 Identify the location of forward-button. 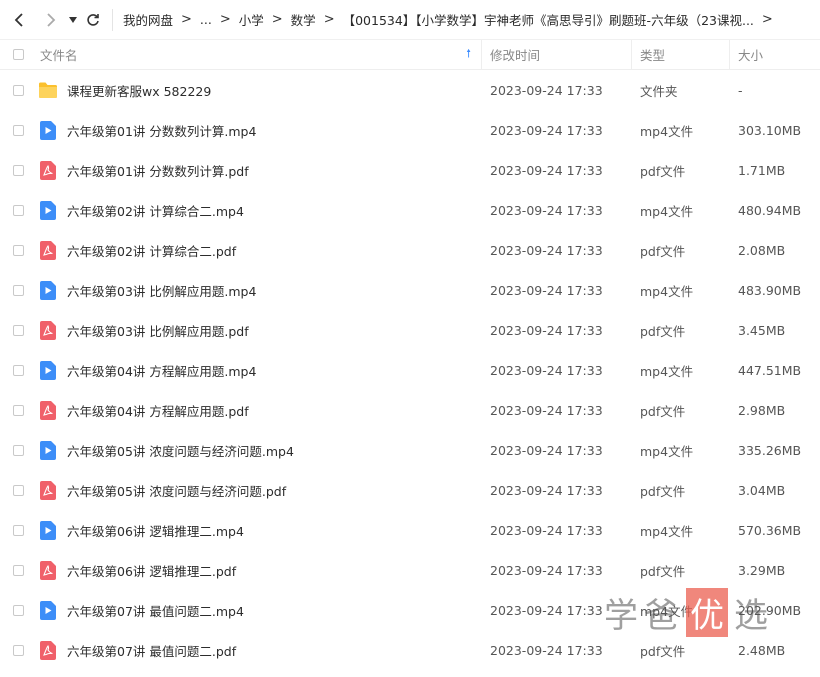
(51, 20).